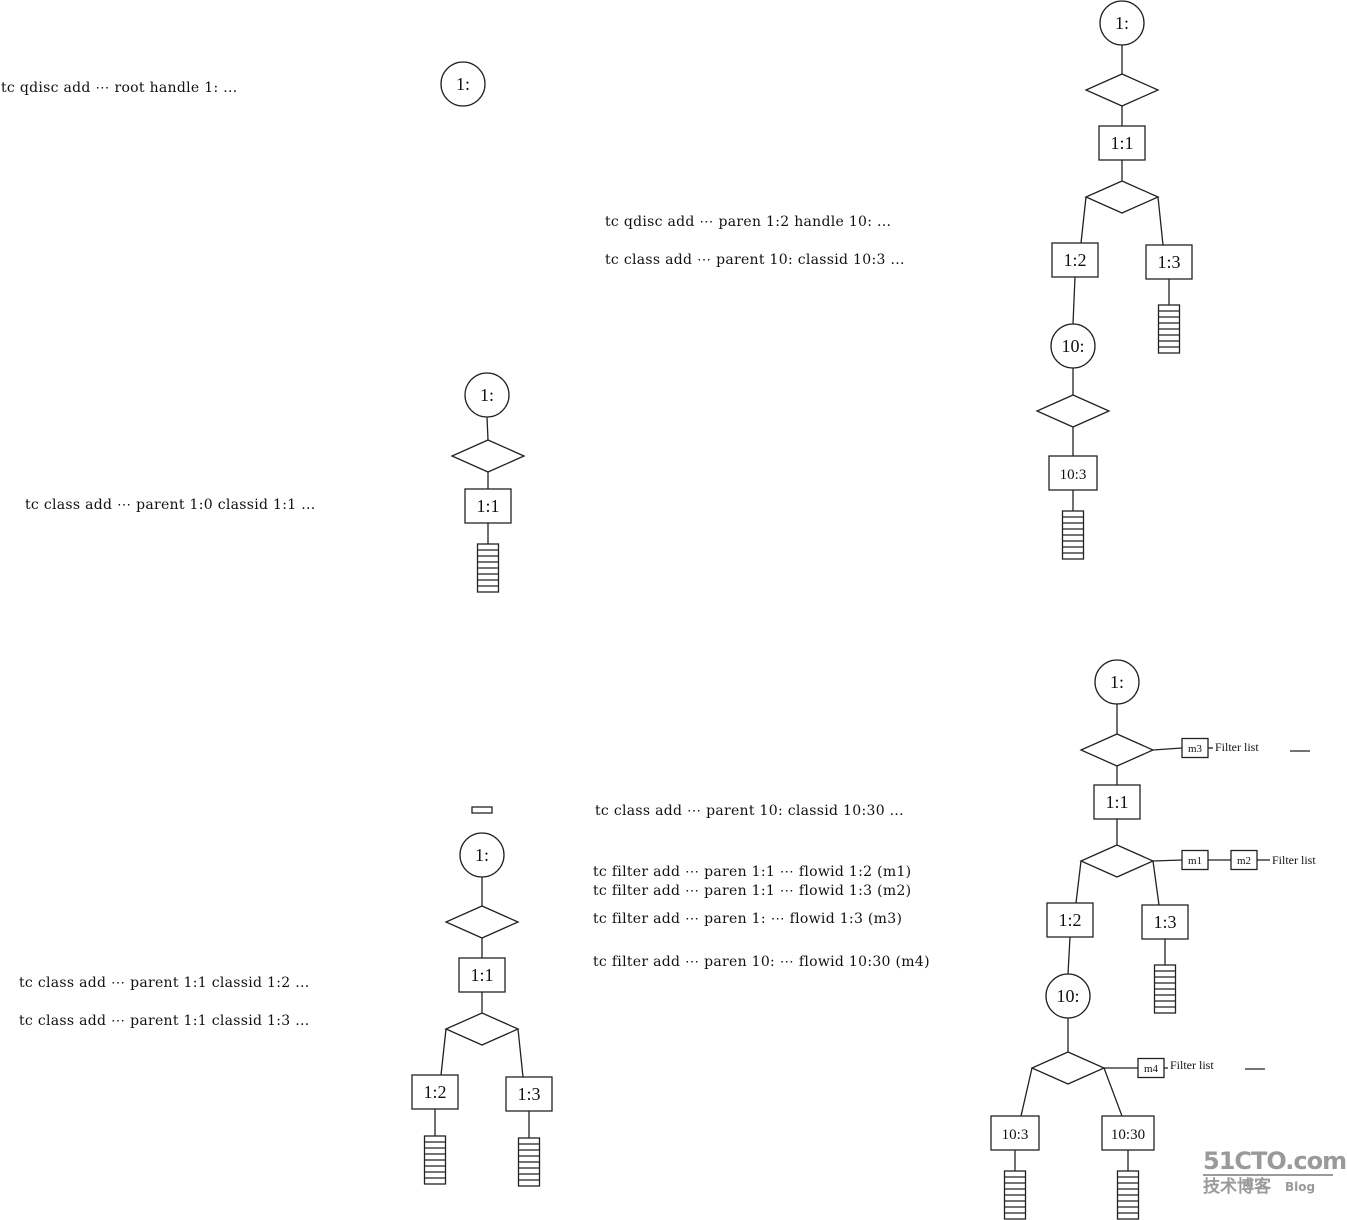 This screenshot has height=1220, width=1347. I want to click on filter-list-label-m4: Filter list, so click(1192, 1065).